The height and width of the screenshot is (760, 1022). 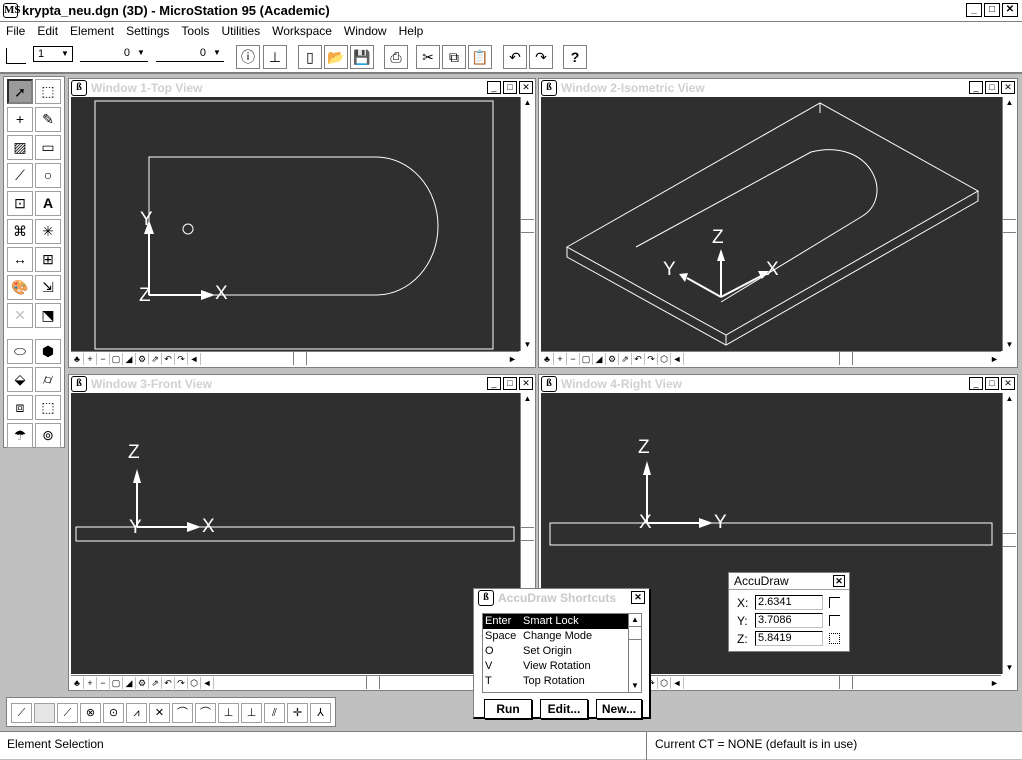 What do you see at coordinates (159, 713) in the screenshot?
I see `intersection-snap-icon: ✕` at bounding box center [159, 713].